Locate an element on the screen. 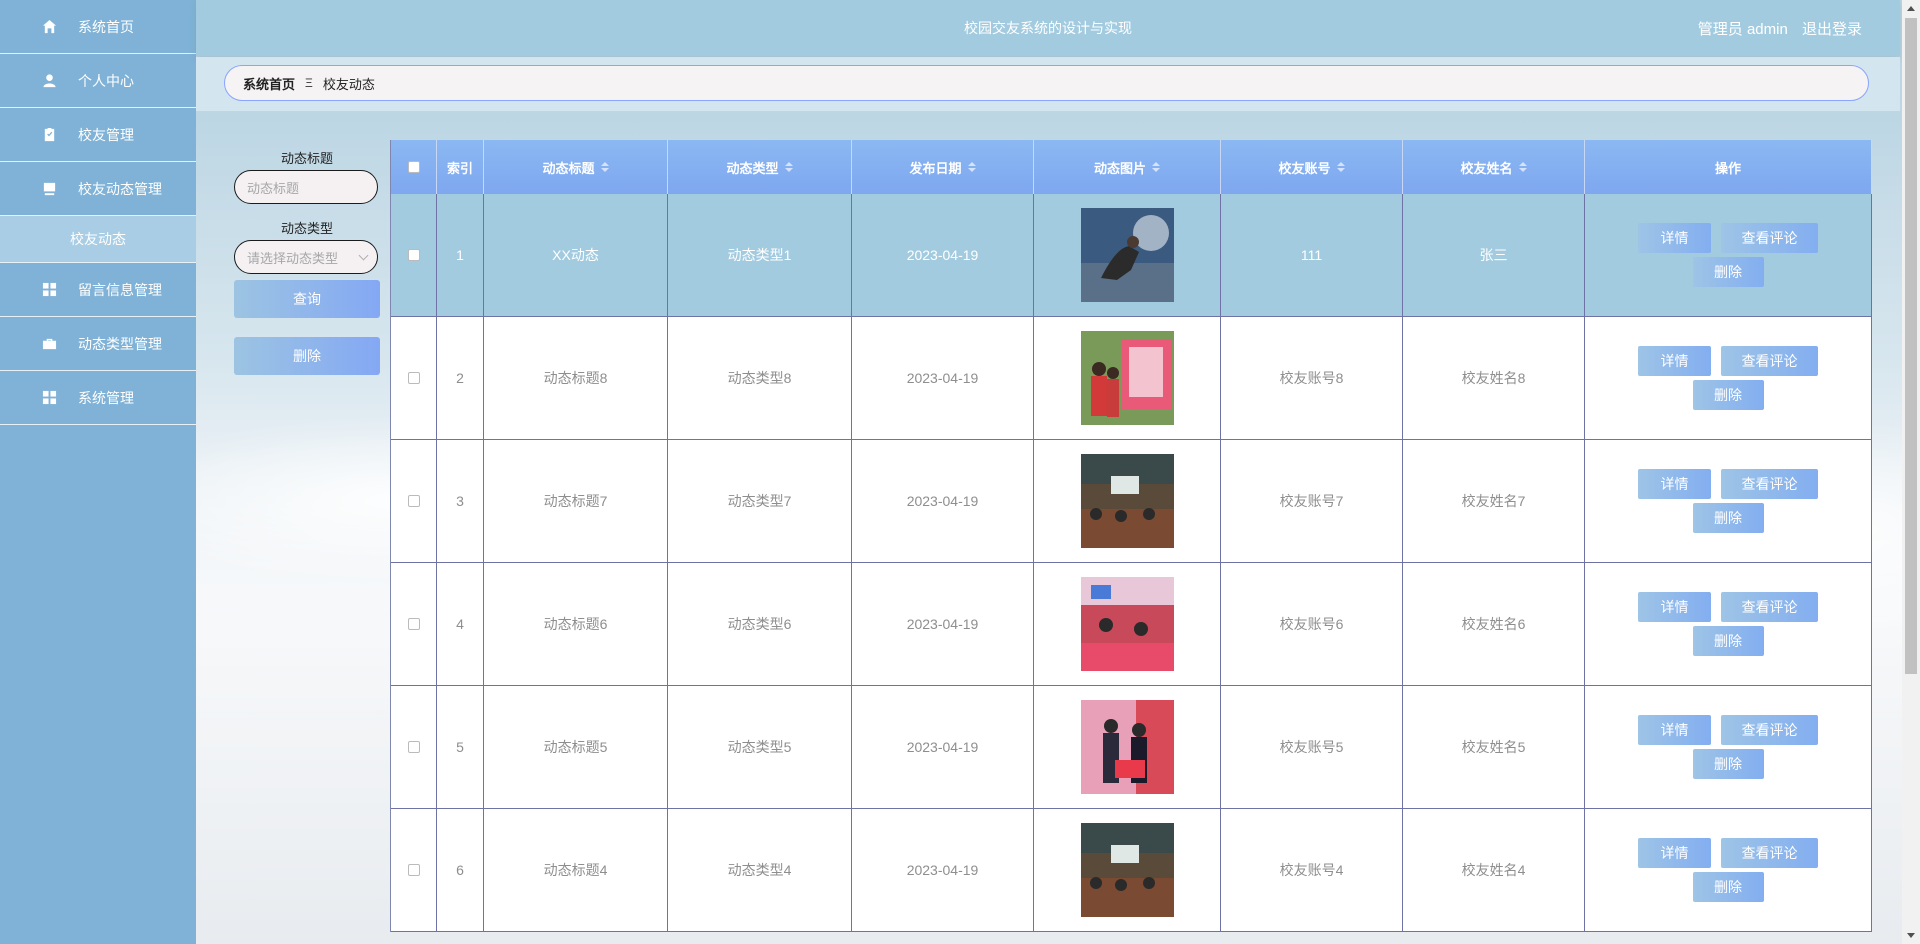 The height and width of the screenshot is (944, 1920). header-name: 校友姓名 is located at coordinates (1494, 167).